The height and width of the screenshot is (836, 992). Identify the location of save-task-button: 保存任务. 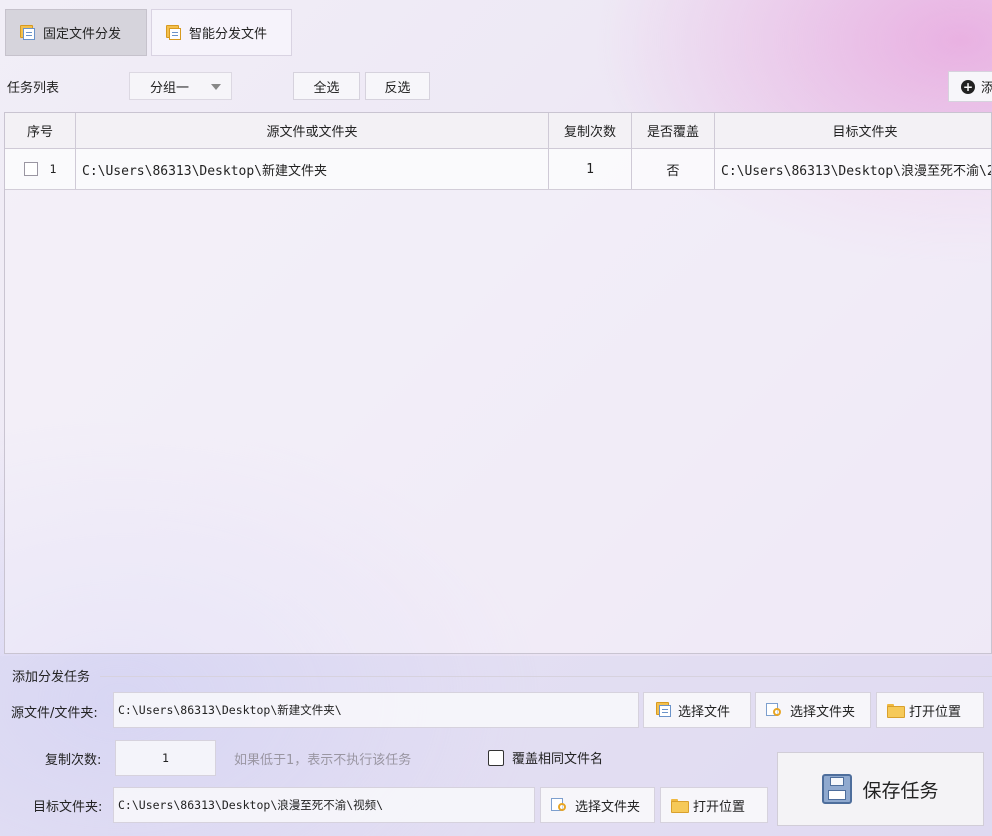
(880, 789).